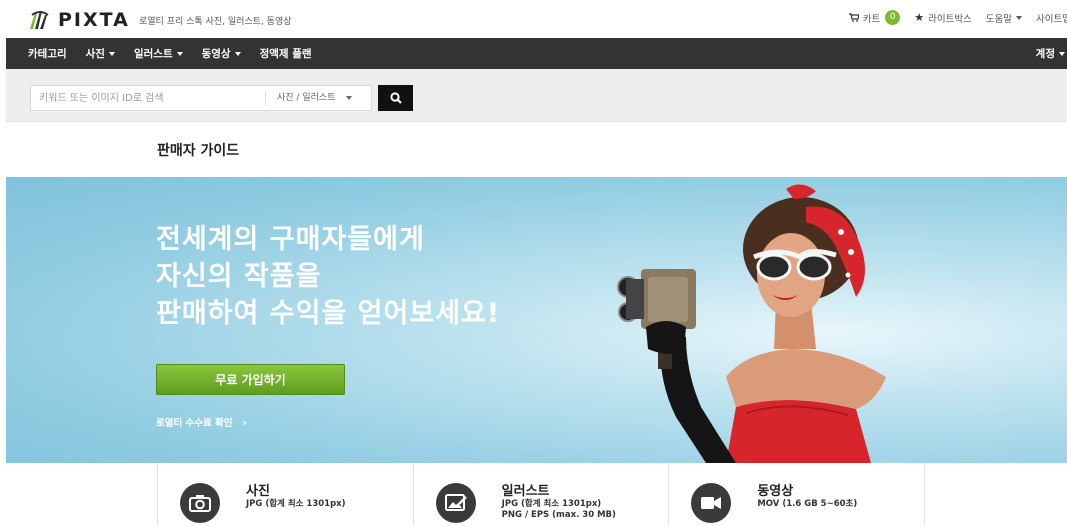  Describe the element at coordinates (215, 22) in the screenshot. I see `tagline: 로열티 프리 스톡 사진, 일러스트, 동영상` at that location.